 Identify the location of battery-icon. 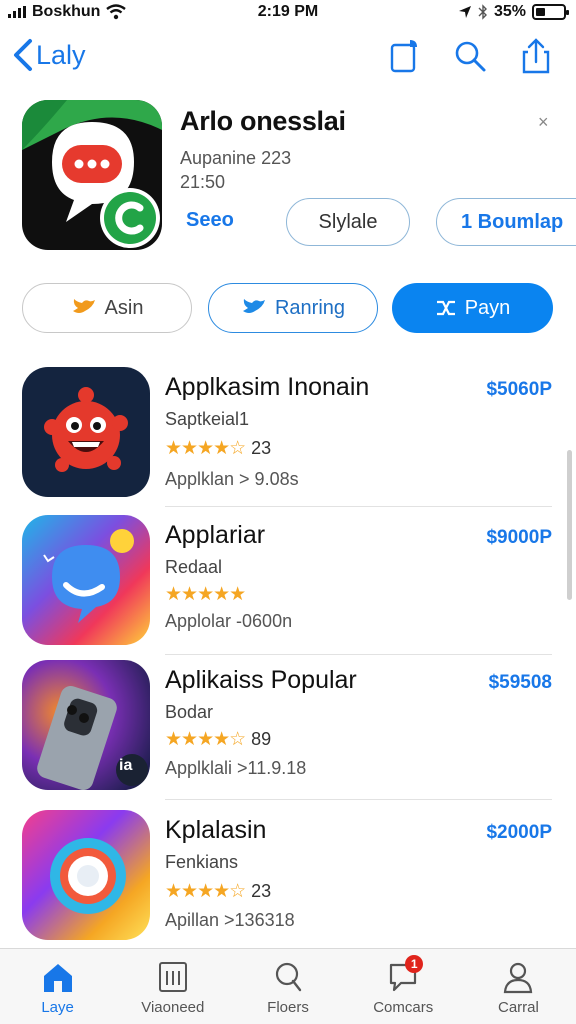
(550, 12).